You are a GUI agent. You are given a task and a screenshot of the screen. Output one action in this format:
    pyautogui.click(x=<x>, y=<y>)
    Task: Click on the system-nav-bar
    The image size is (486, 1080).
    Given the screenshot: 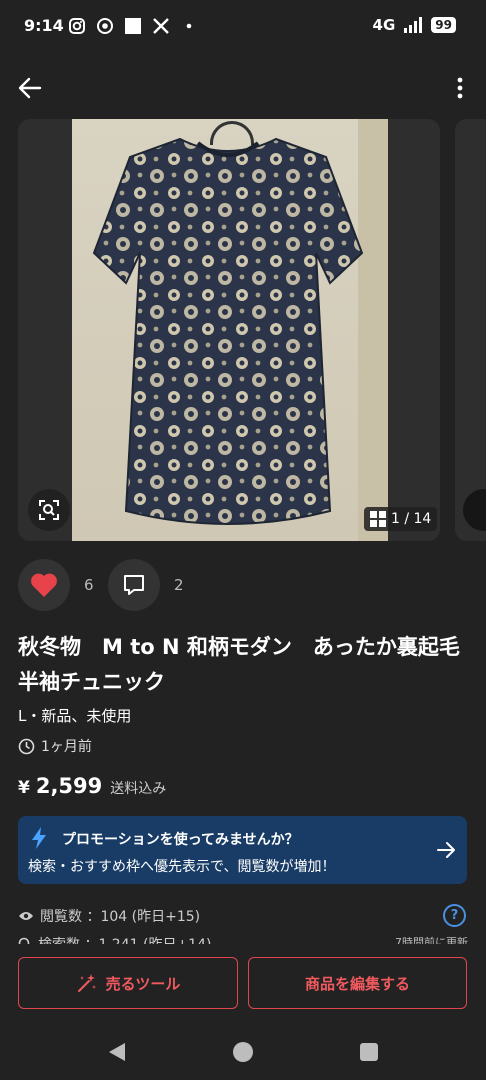 What is the action you would take?
    pyautogui.click(x=243, y=1053)
    